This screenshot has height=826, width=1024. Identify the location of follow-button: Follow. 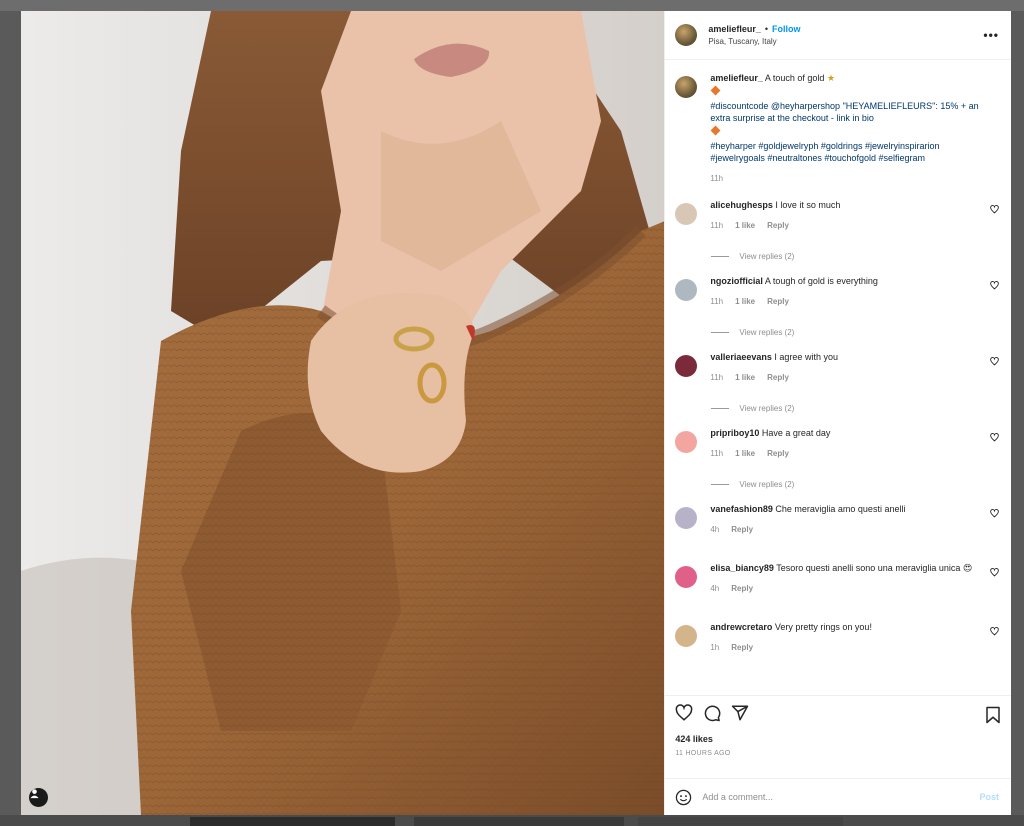
(786, 29).